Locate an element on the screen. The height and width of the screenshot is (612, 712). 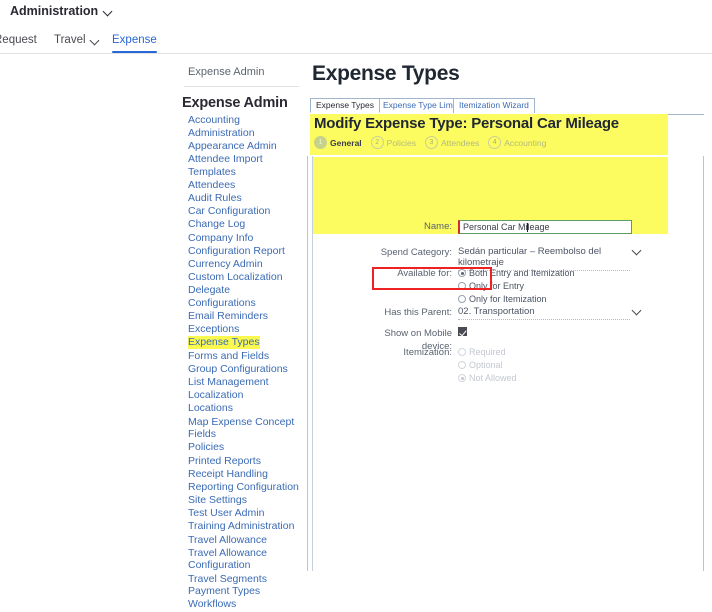
sidebar-item-company-info: Company Info is located at coordinates (244, 238).